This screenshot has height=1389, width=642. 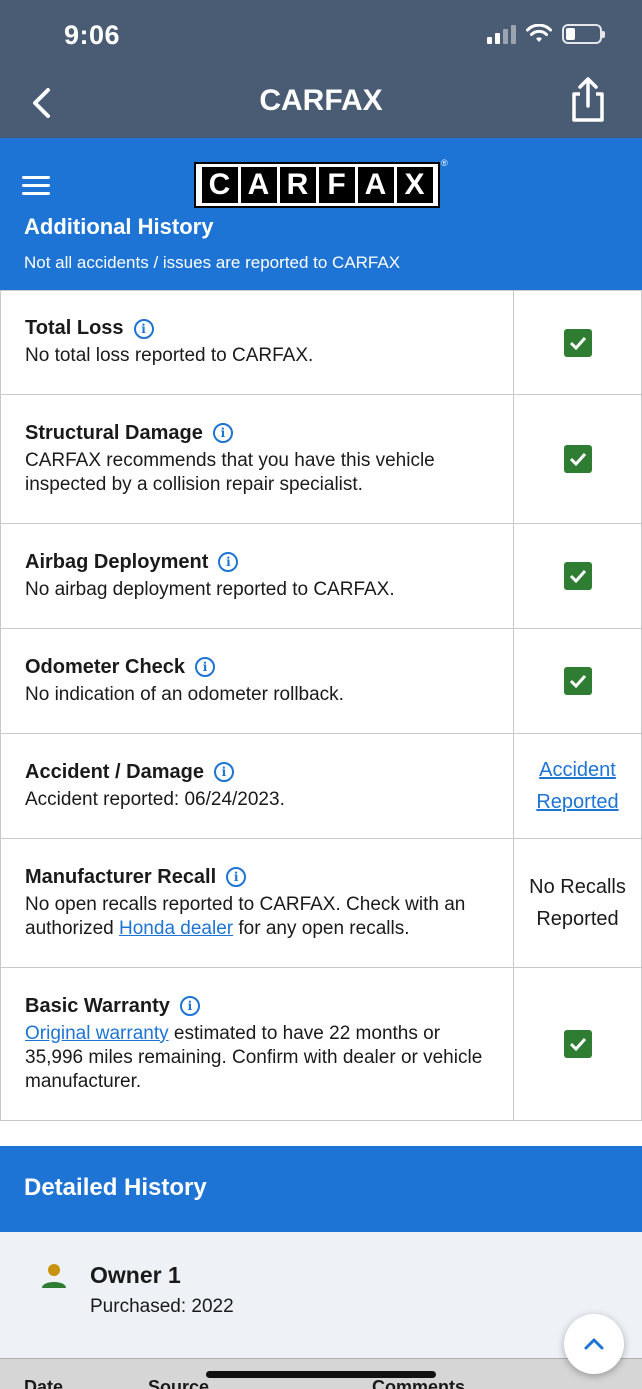 What do you see at coordinates (155, 799) in the screenshot?
I see `row-description: Accident reported: 06/24/2023.` at bounding box center [155, 799].